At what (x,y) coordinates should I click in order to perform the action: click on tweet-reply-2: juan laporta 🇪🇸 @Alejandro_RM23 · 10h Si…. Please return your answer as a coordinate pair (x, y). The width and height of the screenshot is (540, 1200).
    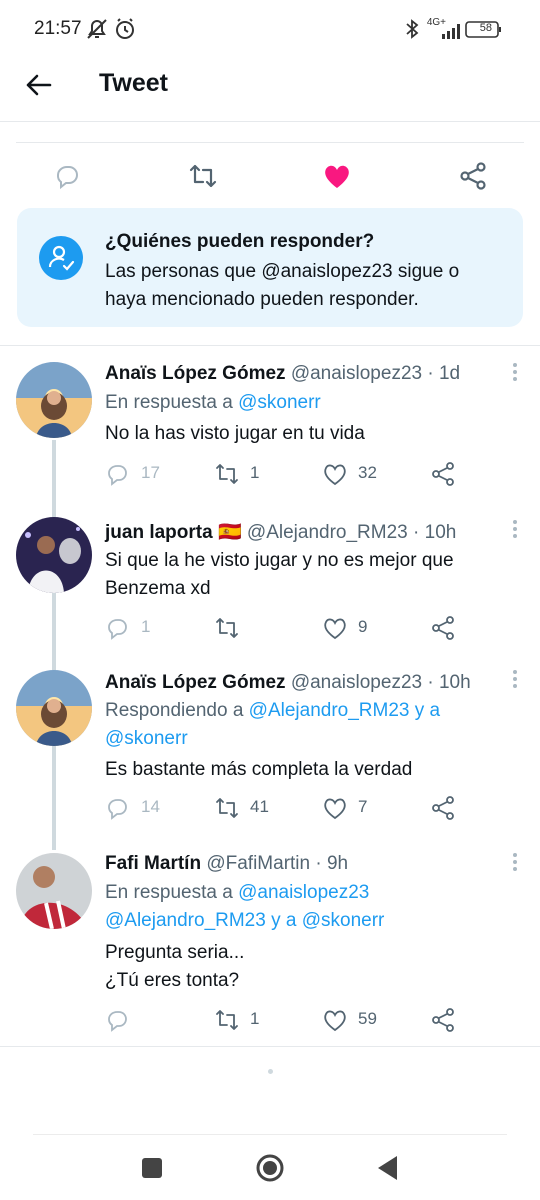
    Looking at the image, I should click on (270, 578).